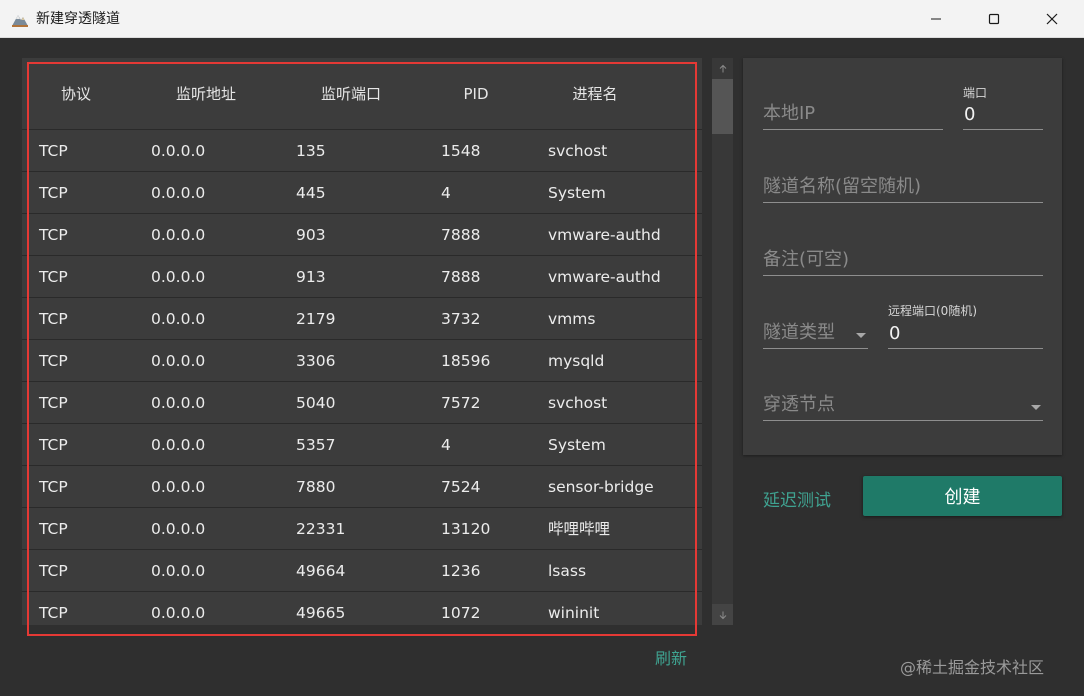 This screenshot has height=696, width=1084. I want to click on table-row: TCP 0.0.0.0 5040 7572 svchost, so click(362, 403).